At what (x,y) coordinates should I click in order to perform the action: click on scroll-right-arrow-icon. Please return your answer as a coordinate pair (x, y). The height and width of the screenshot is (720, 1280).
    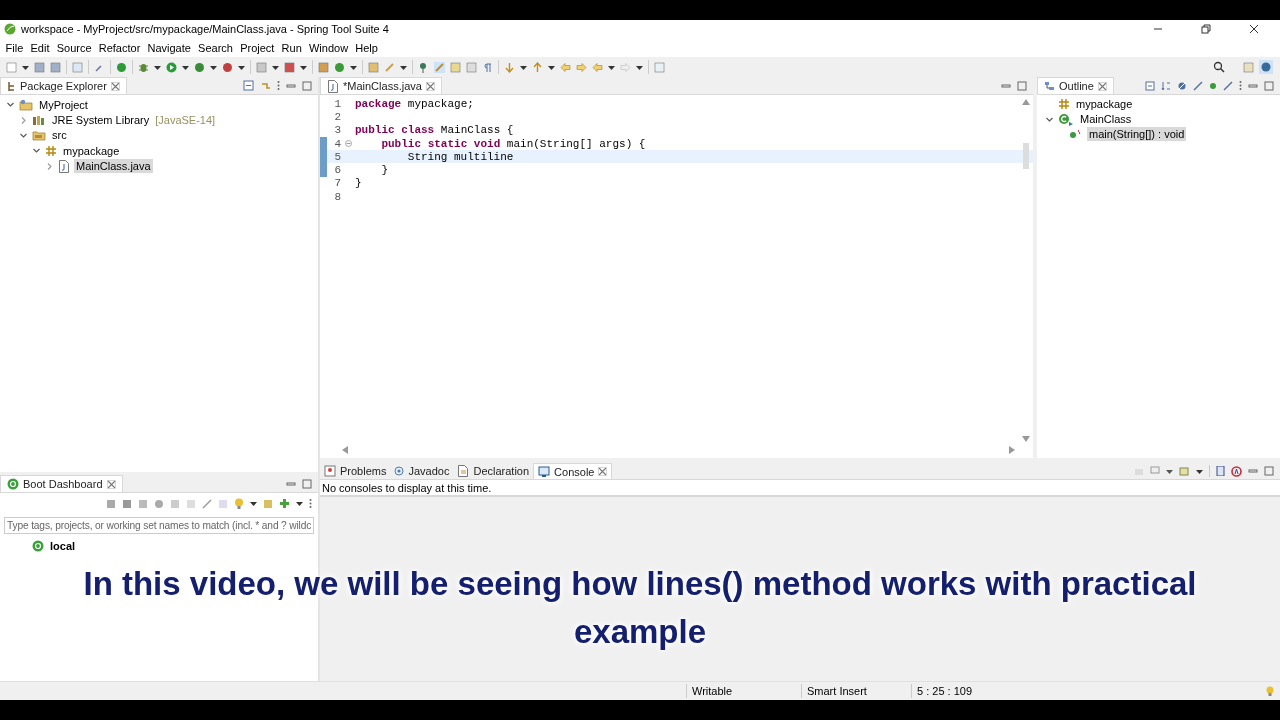
    Looking at the image, I should click on (1012, 450).